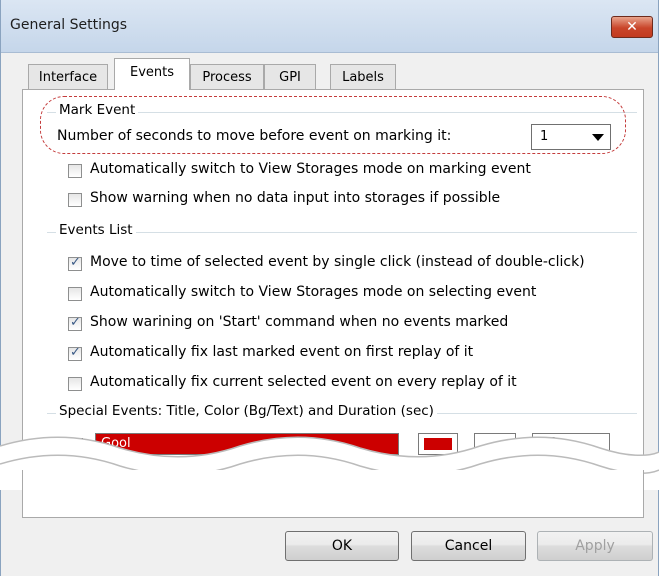 Image resolution: width=659 pixels, height=576 pixels. I want to click on panel-bottom, so click(333, 494).